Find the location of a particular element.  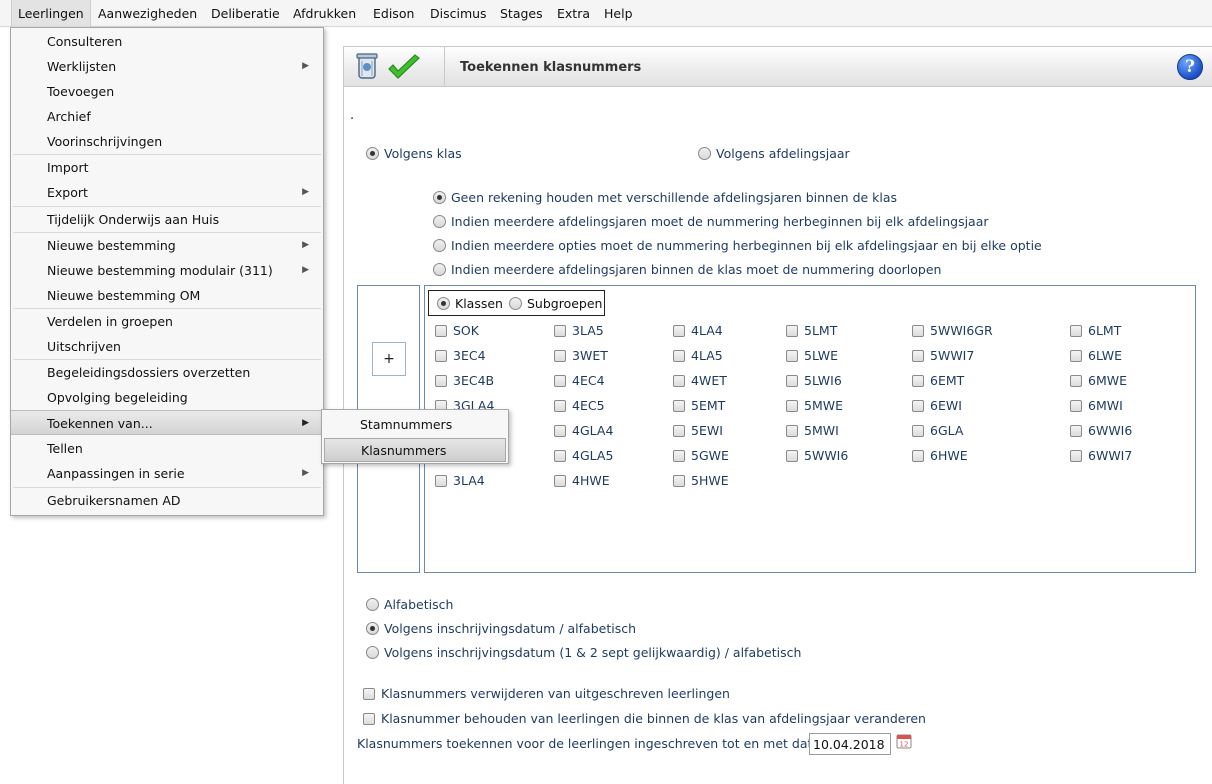

menu-item-verdelen-in-groepen: Verdelen in groepen is located at coordinates (167, 321).